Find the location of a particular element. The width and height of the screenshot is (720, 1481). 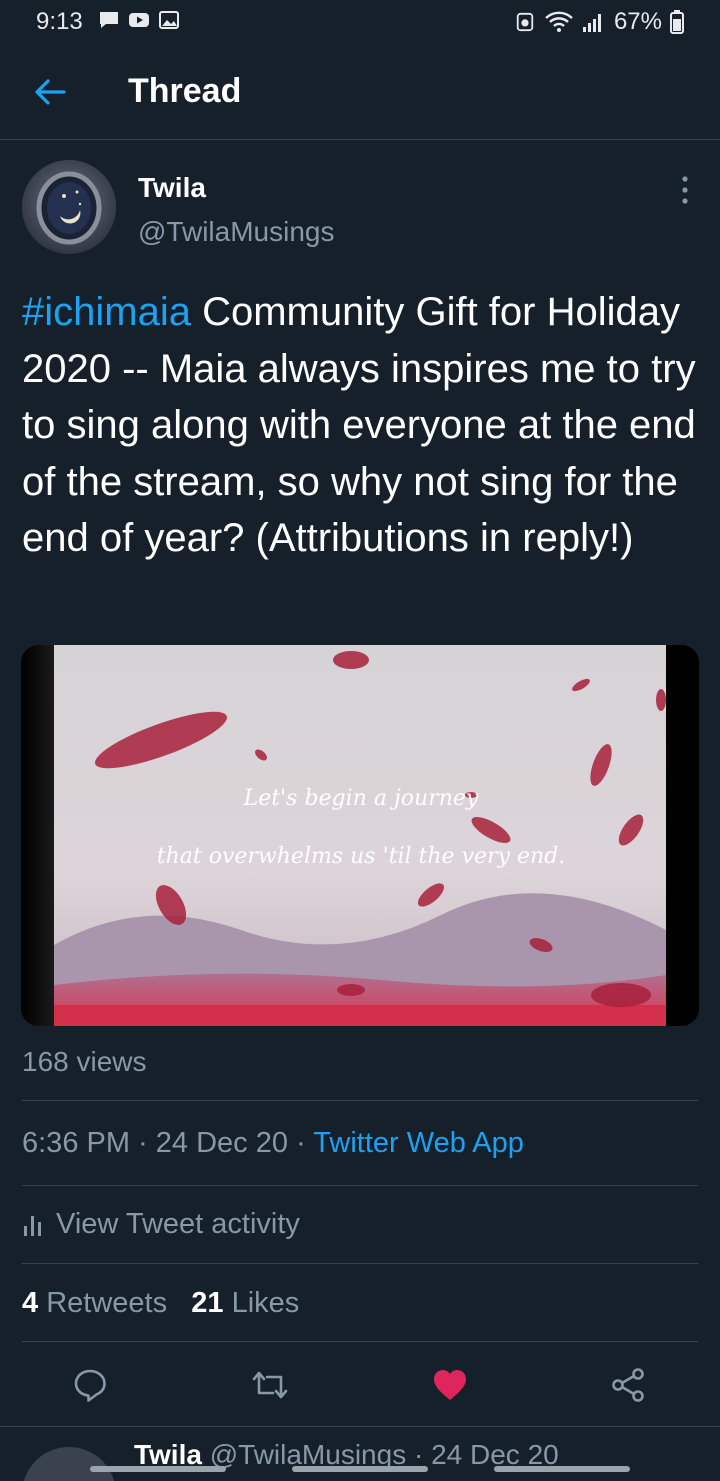

reply-button is located at coordinates (90, 1385).